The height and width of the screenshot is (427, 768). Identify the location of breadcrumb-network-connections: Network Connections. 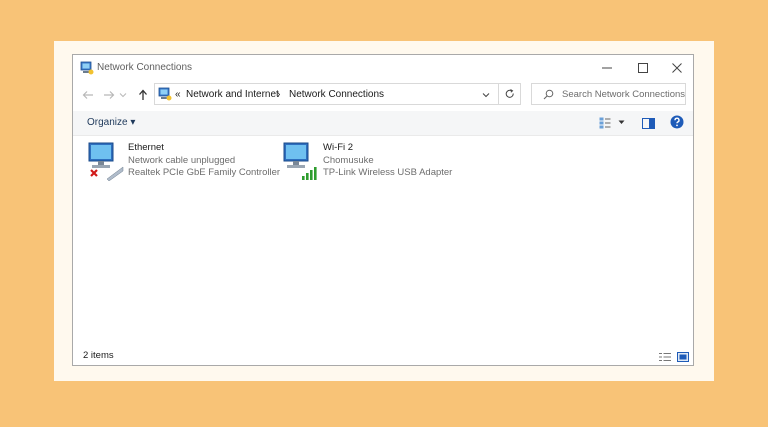
(336, 94).